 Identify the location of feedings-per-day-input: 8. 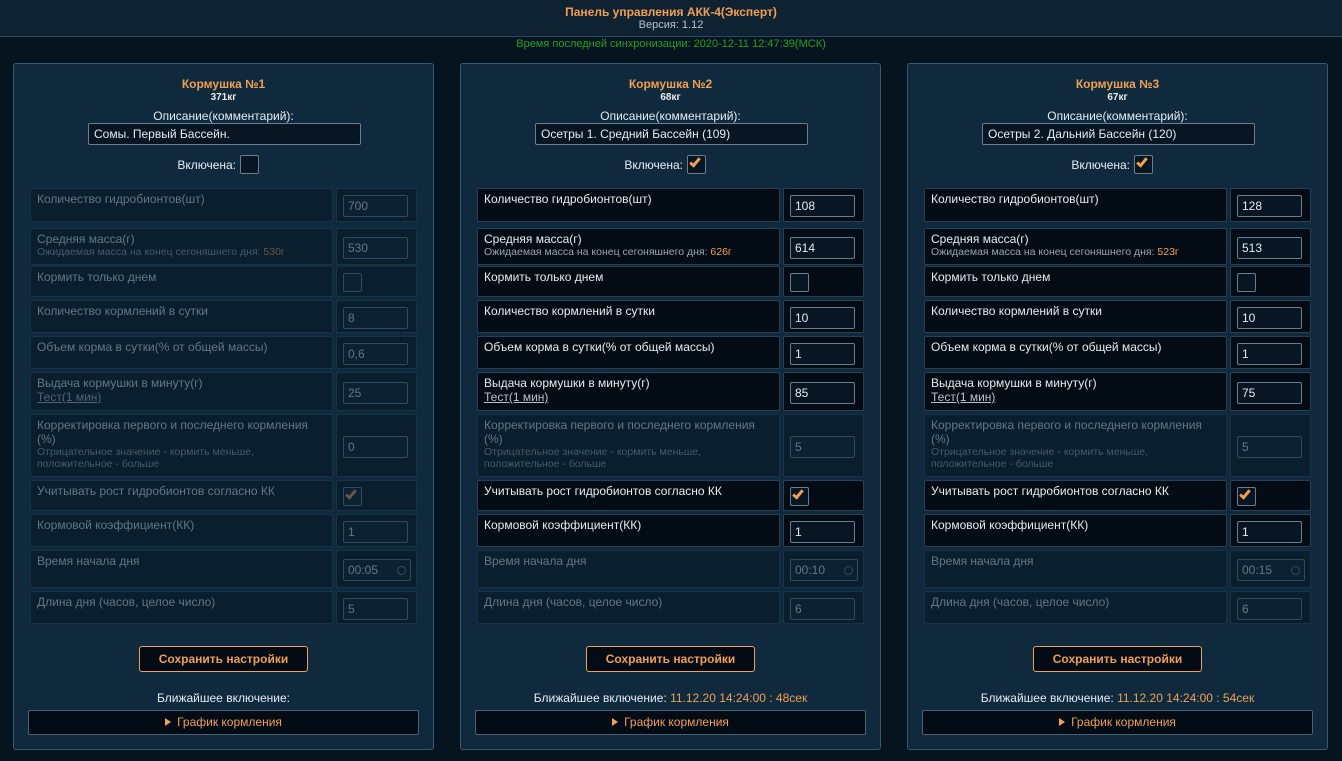
(375, 318).